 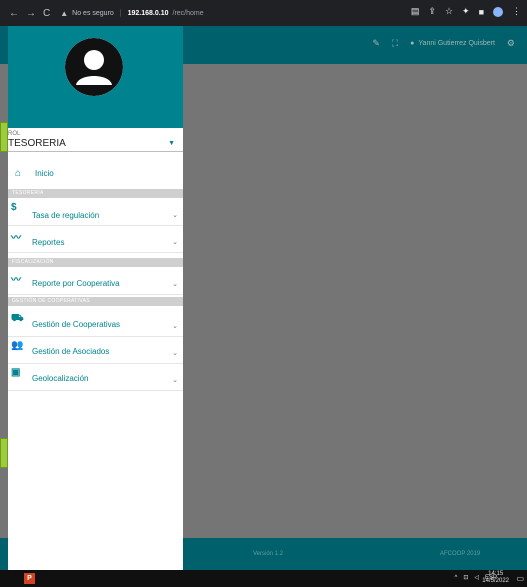 I want to click on chevron-up-icon: ^, so click(x=456, y=578).